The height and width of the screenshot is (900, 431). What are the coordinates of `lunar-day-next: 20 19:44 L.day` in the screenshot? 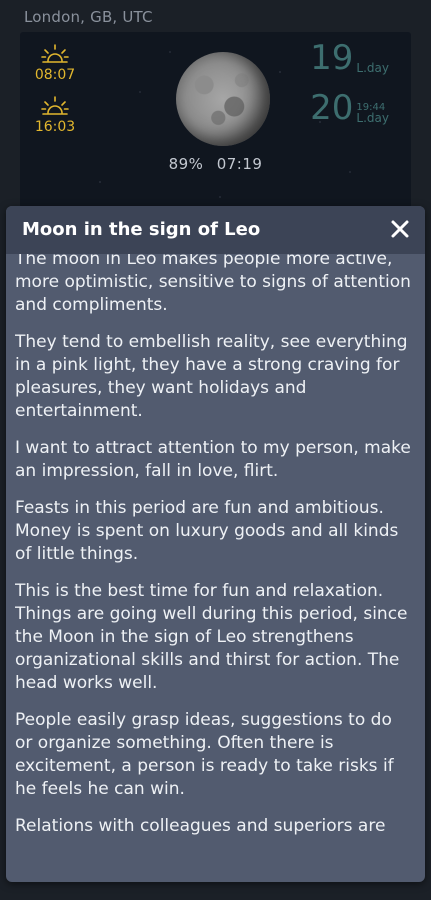 It's located at (349, 108).